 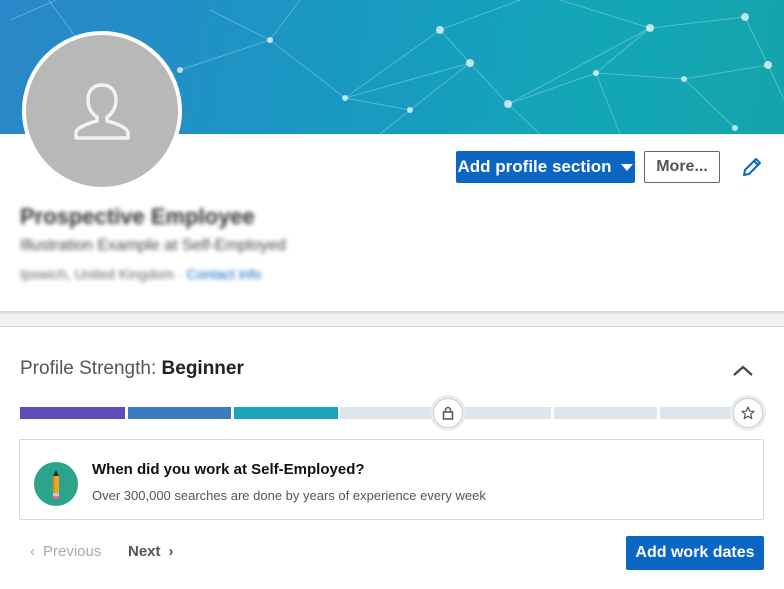 What do you see at coordinates (88, 368) in the screenshot?
I see `profile-strength-label: Profile Strength:` at bounding box center [88, 368].